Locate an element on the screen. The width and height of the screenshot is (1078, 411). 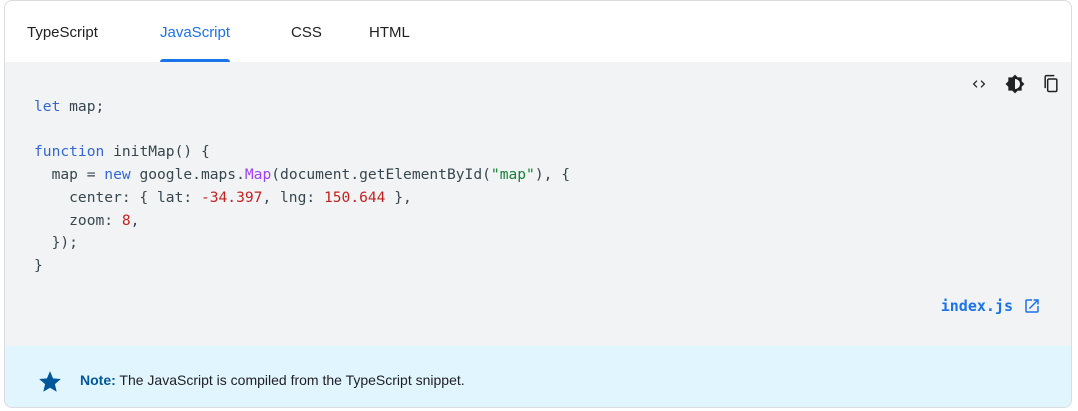
code-line: }); is located at coordinates (56, 243).